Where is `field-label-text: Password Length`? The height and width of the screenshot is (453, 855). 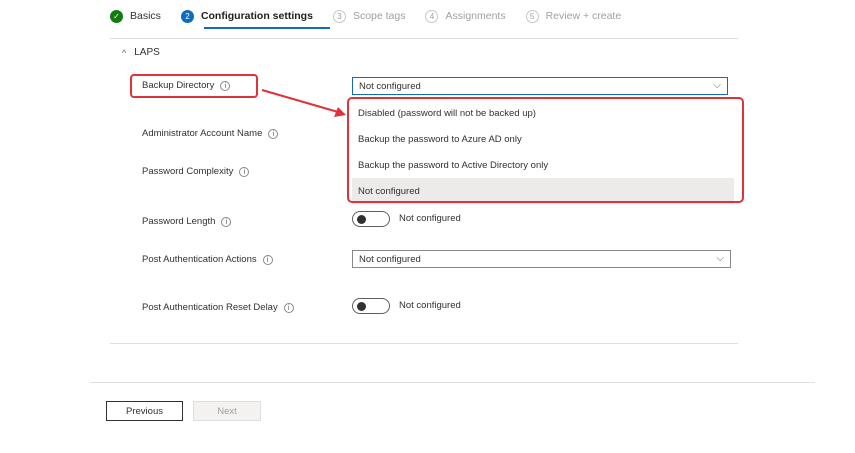 field-label-text: Password Length is located at coordinates (179, 221).